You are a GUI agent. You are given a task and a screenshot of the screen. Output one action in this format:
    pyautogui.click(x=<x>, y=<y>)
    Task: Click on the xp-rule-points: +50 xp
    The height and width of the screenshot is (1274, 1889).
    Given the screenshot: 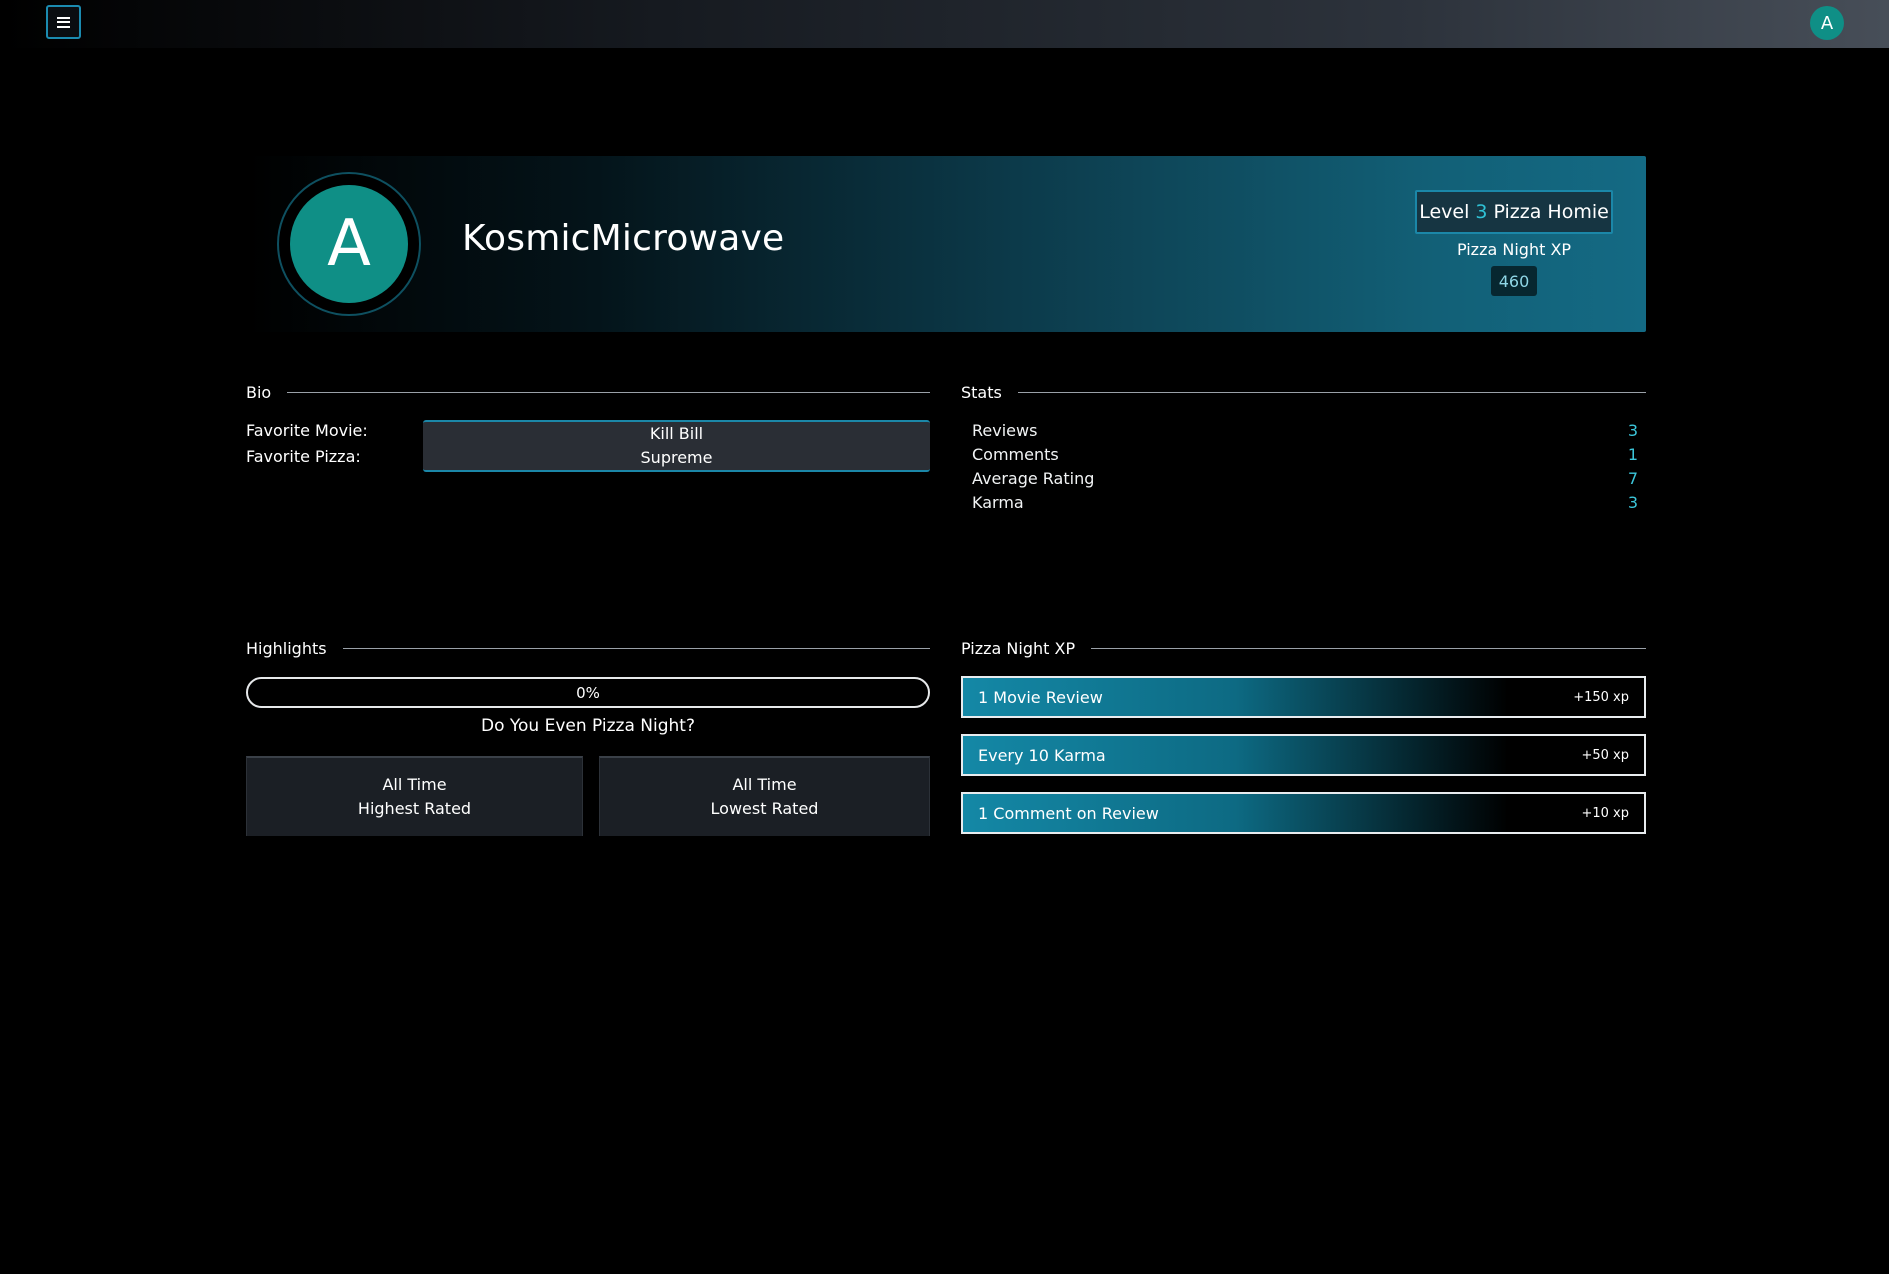 What is the action you would take?
    pyautogui.click(x=1605, y=755)
    